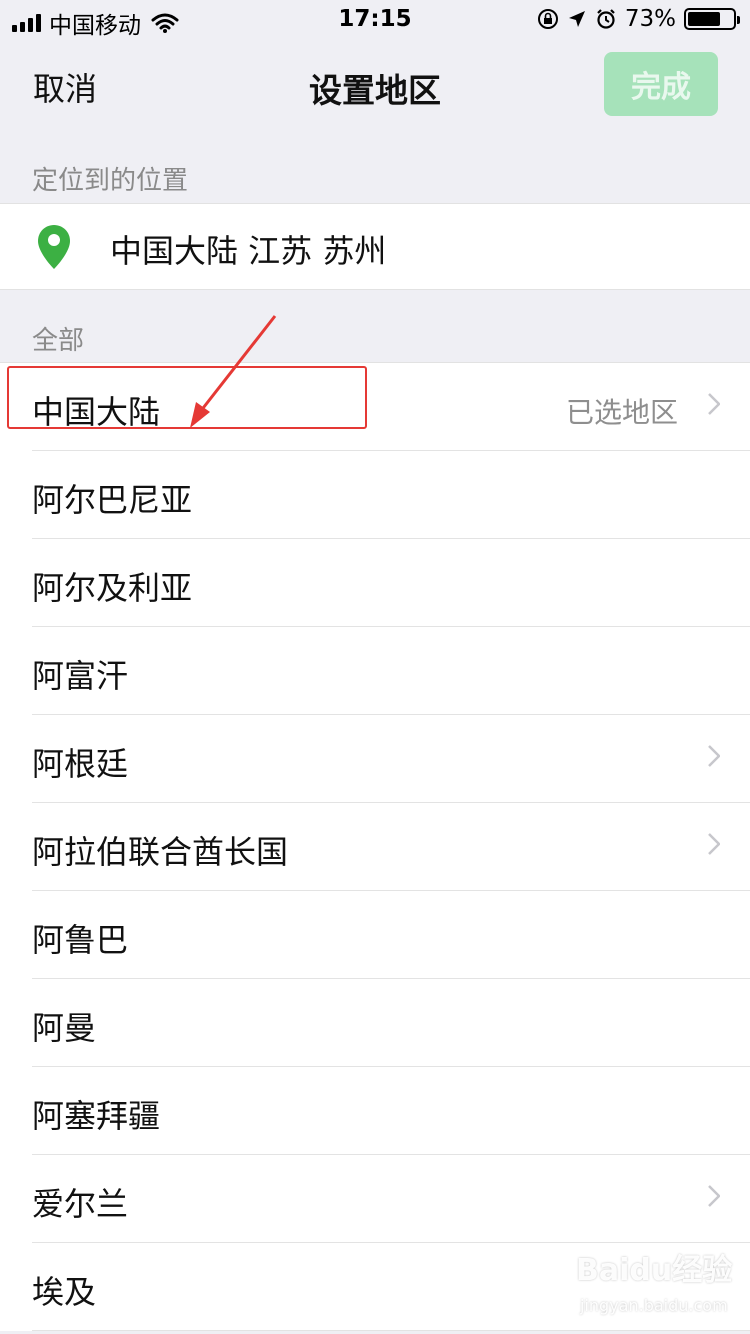 The image size is (750, 1334). What do you see at coordinates (375, 1111) in the screenshot?
I see `region-row: 阿塞拜疆` at bounding box center [375, 1111].